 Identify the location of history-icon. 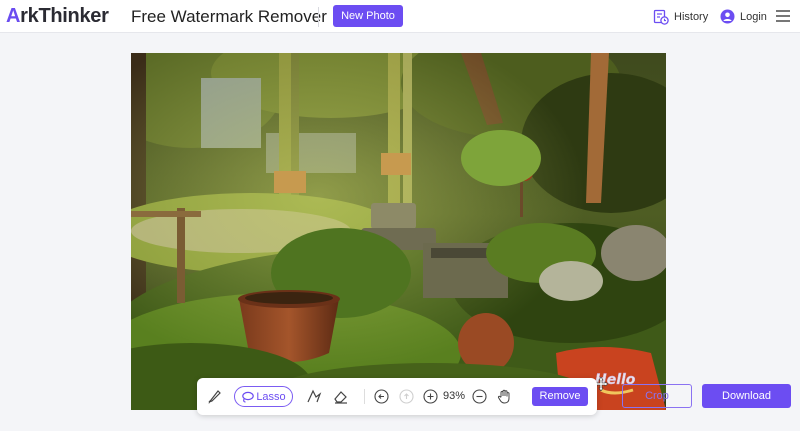
(661, 17).